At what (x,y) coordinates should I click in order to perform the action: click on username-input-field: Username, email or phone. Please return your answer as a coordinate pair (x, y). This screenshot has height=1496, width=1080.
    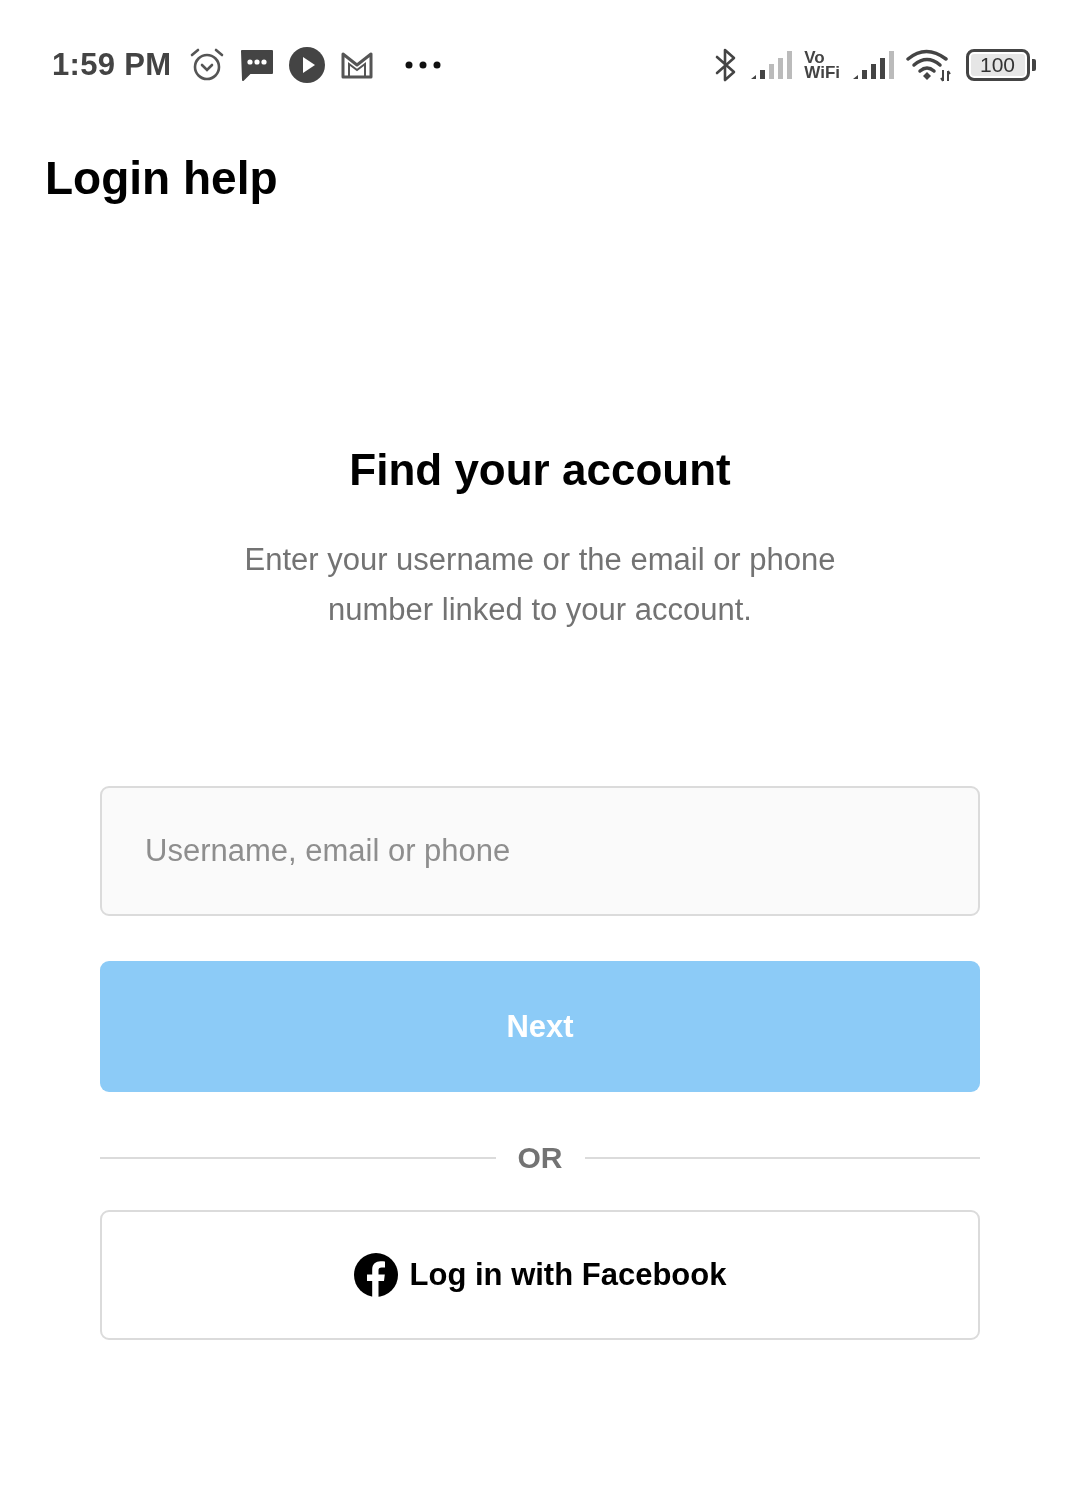
    Looking at the image, I should click on (540, 851).